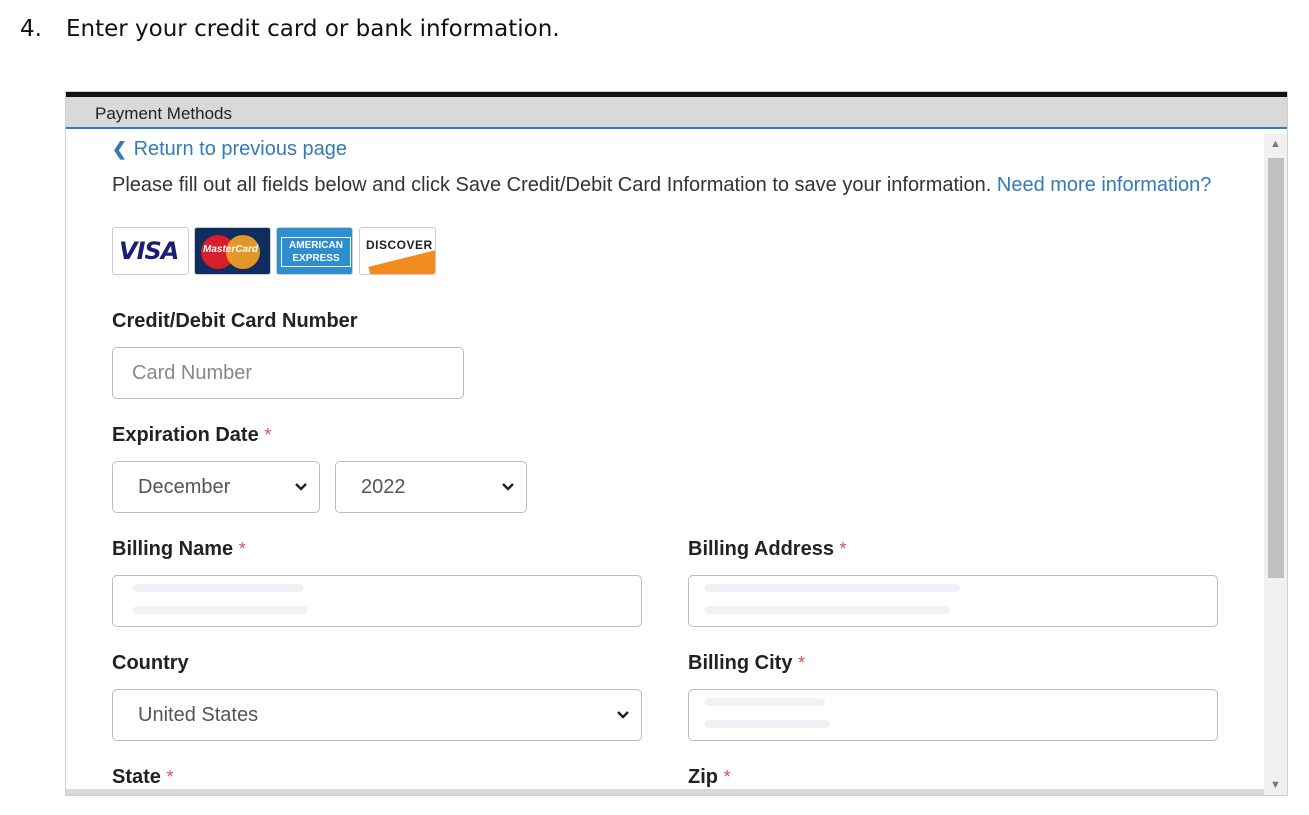 The height and width of the screenshot is (815, 1309). Describe the element at coordinates (198, 715) in the screenshot. I see `country-value: United States` at that location.